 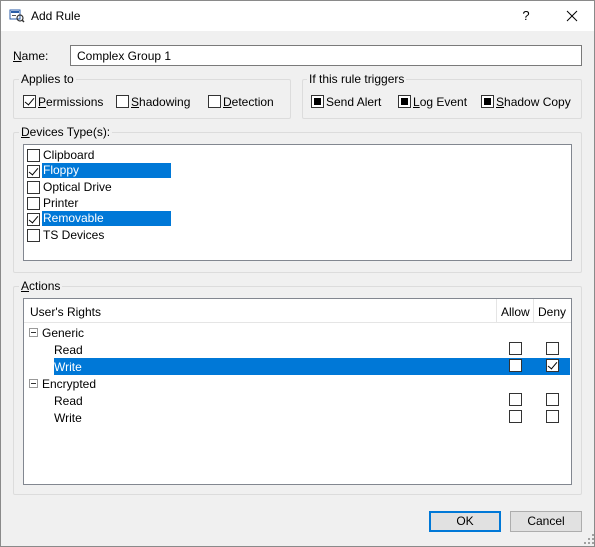 What do you see at coordinates (65, 312) in the screenshot?
I see `column-header-rights: User's Rights` at bounding box center [65, 312].